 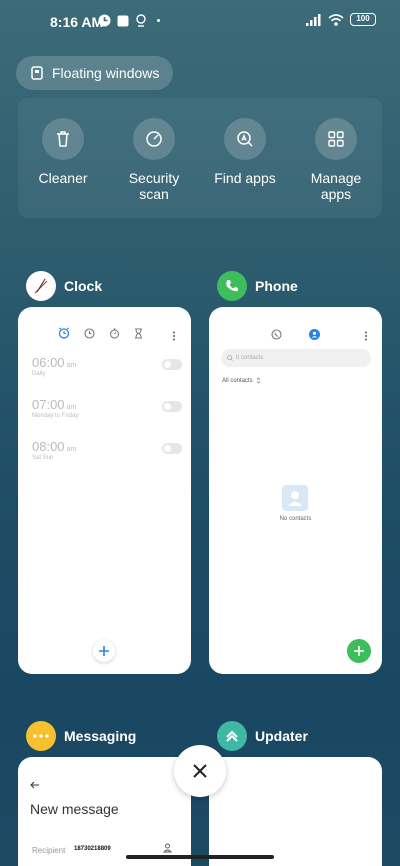 What do you see at coordinates (104, 20) in the screenshot?
I see `data-saver-icon` at bounding box center [104, 20].